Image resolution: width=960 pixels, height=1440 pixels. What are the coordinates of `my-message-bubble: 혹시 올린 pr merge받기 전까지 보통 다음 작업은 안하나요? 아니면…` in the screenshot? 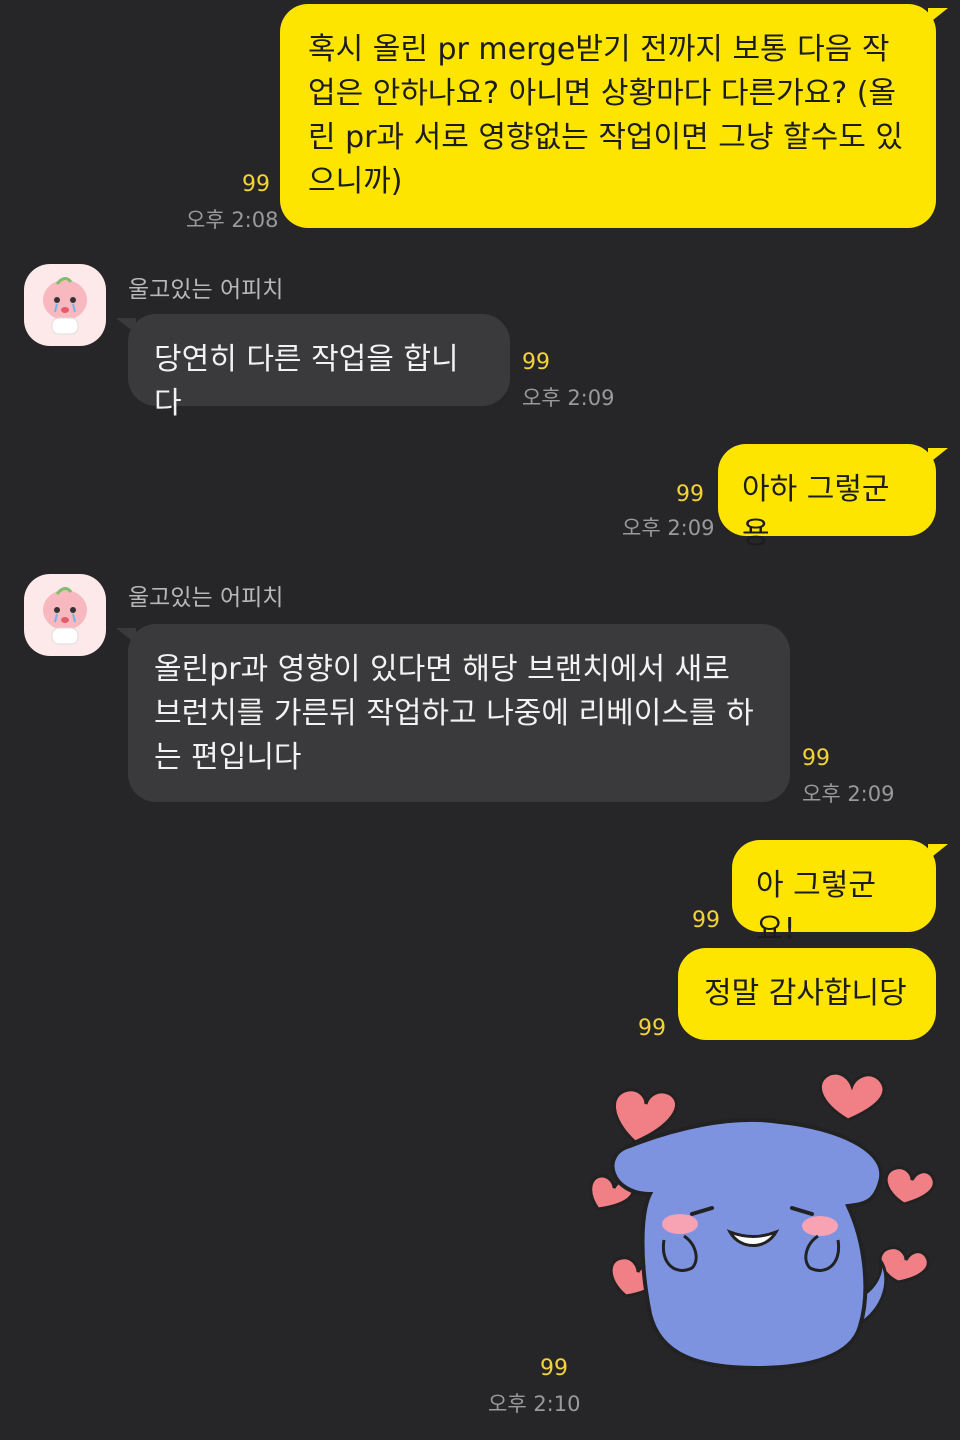 It's located at (614, 116).